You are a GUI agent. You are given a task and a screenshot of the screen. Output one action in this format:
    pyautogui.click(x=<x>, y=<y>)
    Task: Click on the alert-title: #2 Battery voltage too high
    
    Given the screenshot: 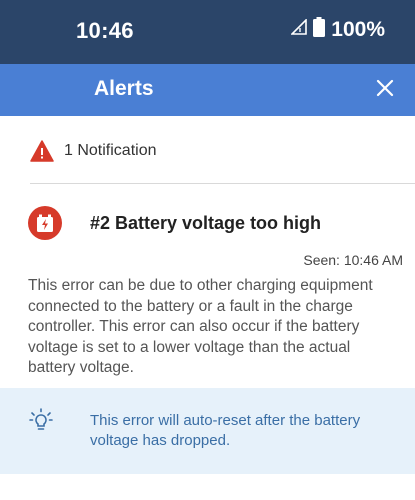 What is the action you would take?
    pyautogui.click(x=206, y=223)
    